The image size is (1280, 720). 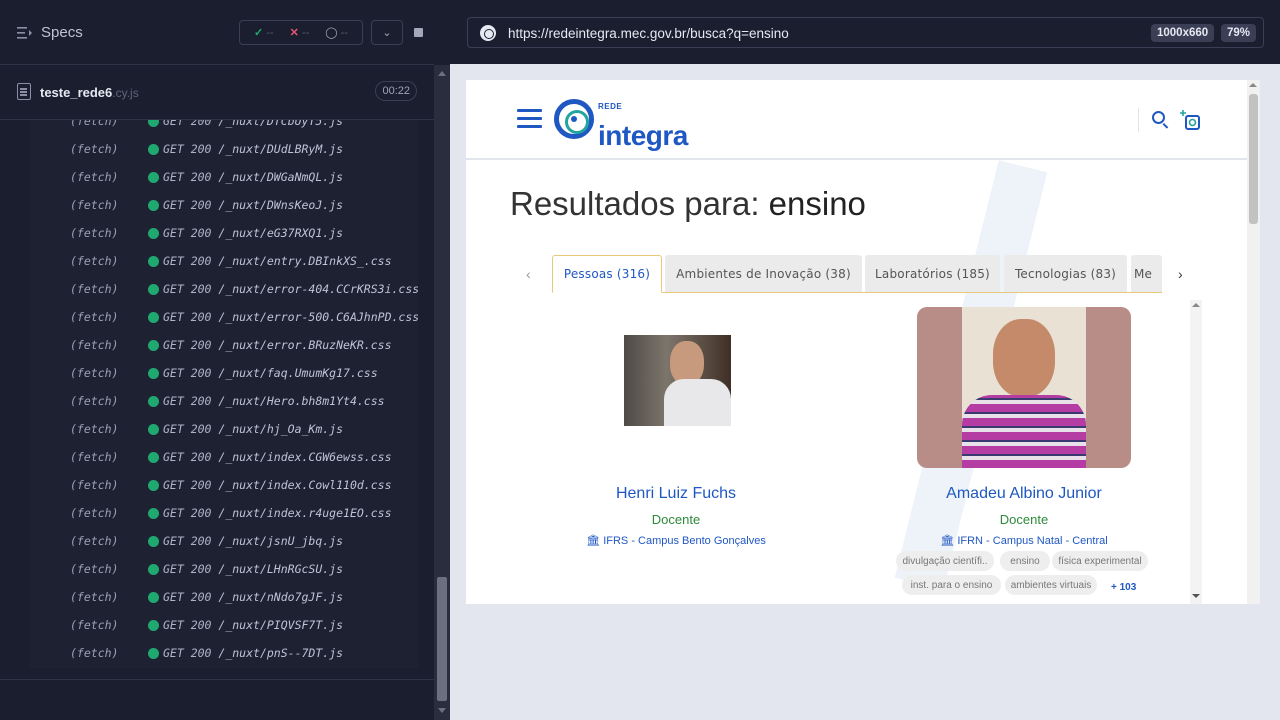 I want to click on log-entry: (fetch) GET 200 /_nuxt/eG37RXQ1.js, so click(x=206, y=233).